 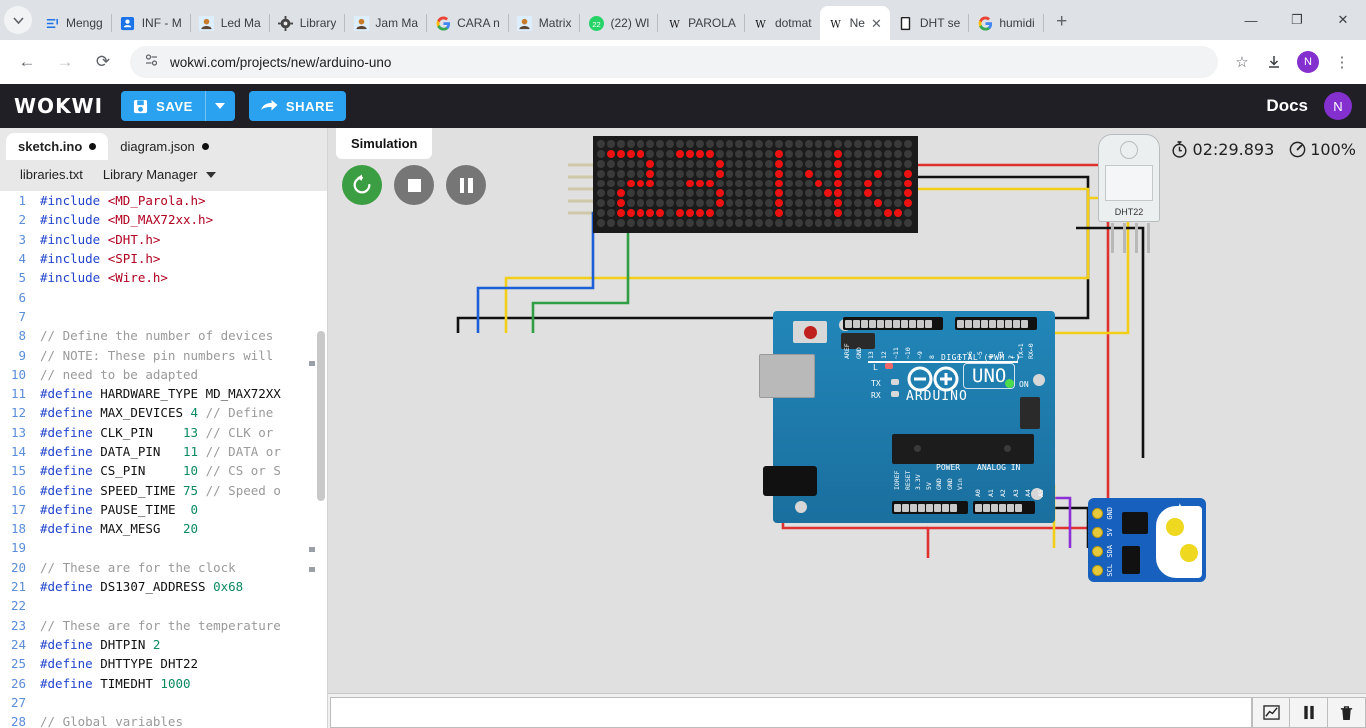 I want to click on reset-button-cap, so click(x=810, y=332).